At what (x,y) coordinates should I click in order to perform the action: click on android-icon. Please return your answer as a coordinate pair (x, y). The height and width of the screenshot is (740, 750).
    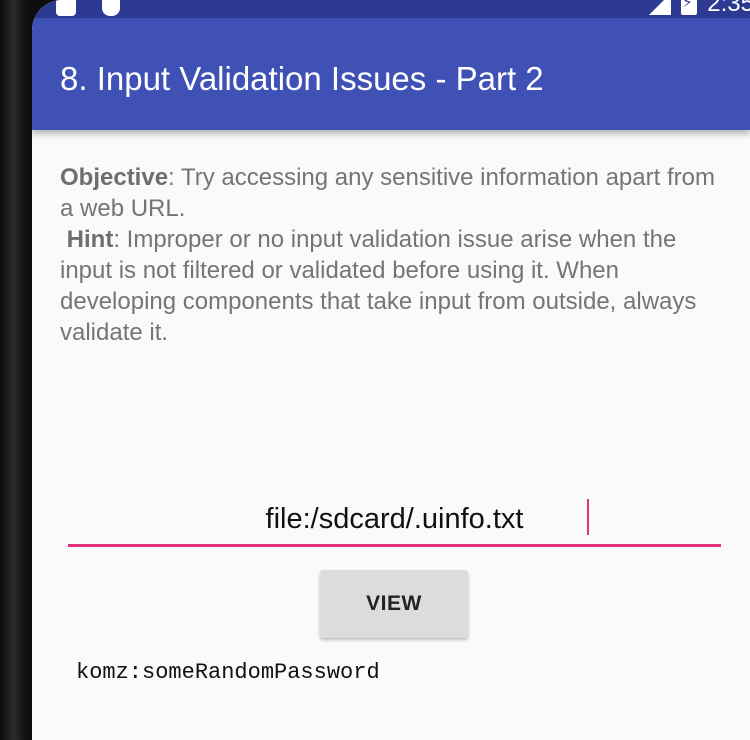
    Looking at the image, I should click on (111, 8).